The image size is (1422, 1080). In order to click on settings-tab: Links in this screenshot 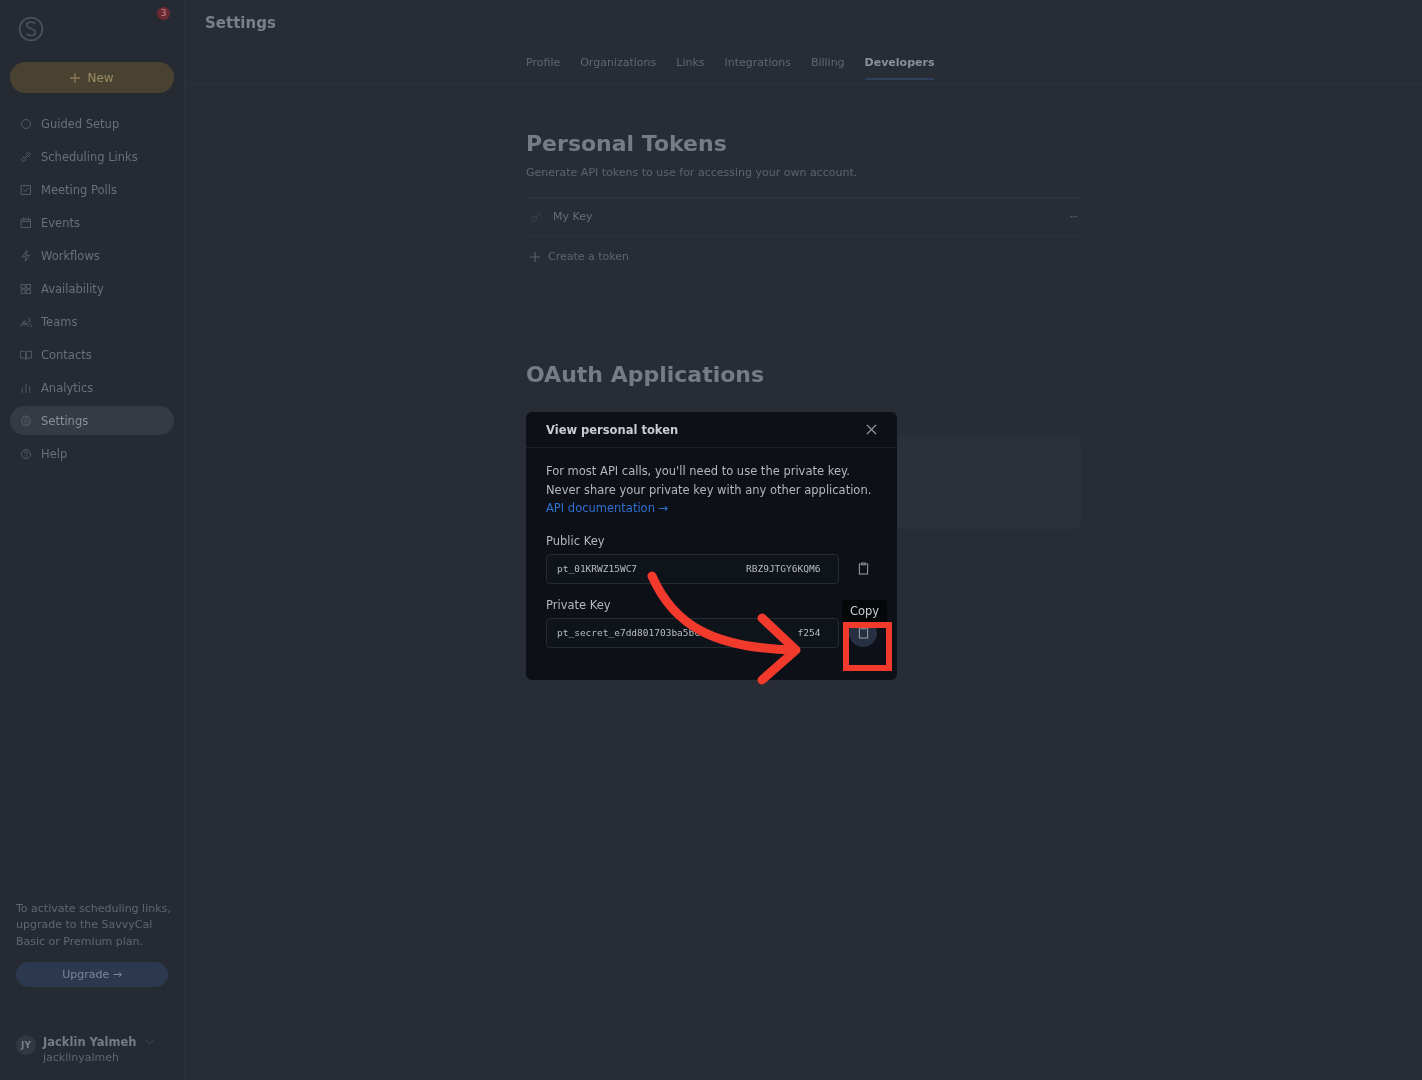, I will do `click(690, 64)`.